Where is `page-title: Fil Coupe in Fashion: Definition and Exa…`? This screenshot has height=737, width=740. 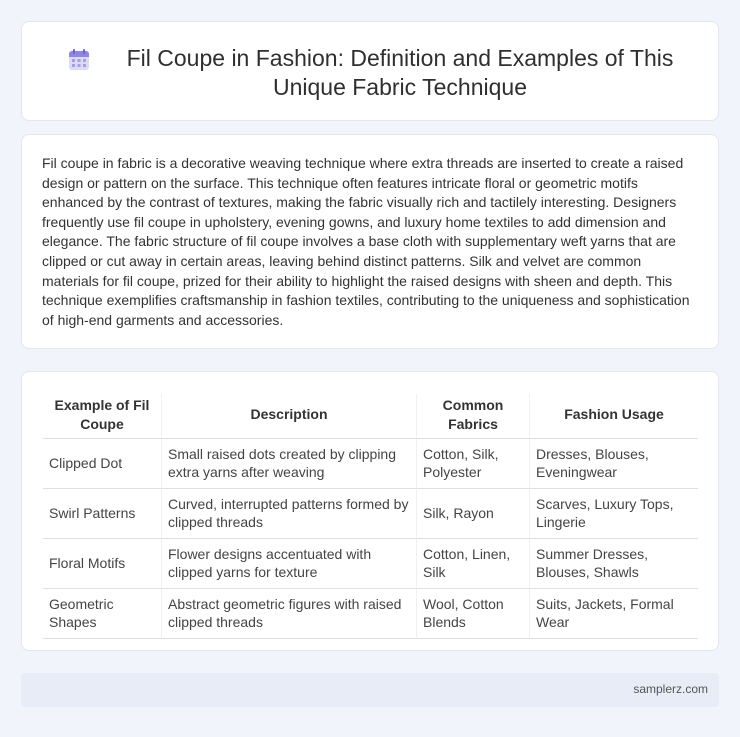 page-title: Fil Coupe in Fashion: Definition and Exa… is located at coordinates (400, 72).